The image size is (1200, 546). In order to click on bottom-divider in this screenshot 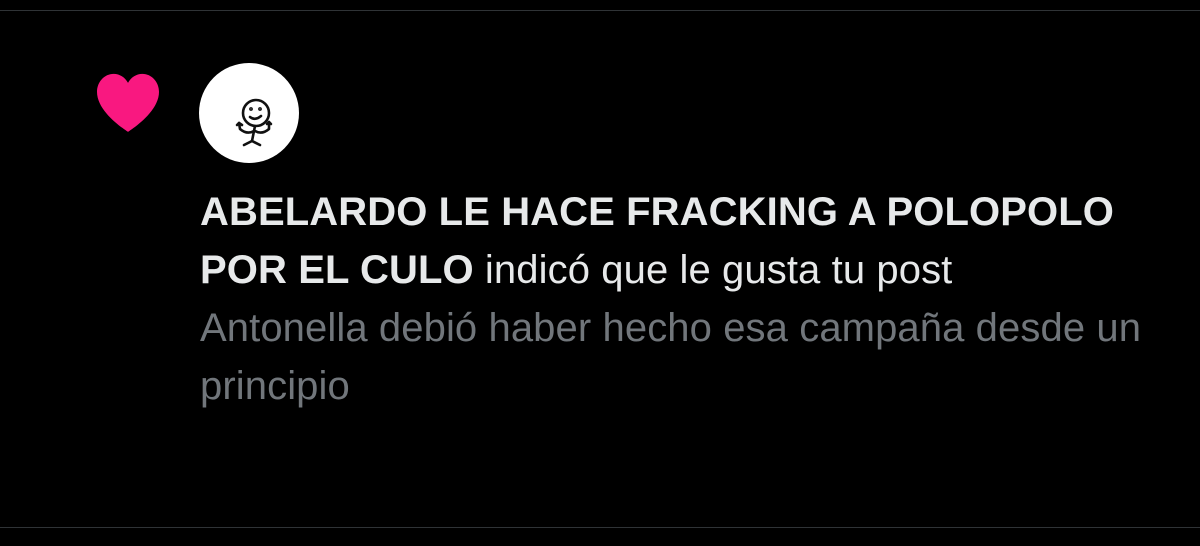, I will do `click(600, 527)`.